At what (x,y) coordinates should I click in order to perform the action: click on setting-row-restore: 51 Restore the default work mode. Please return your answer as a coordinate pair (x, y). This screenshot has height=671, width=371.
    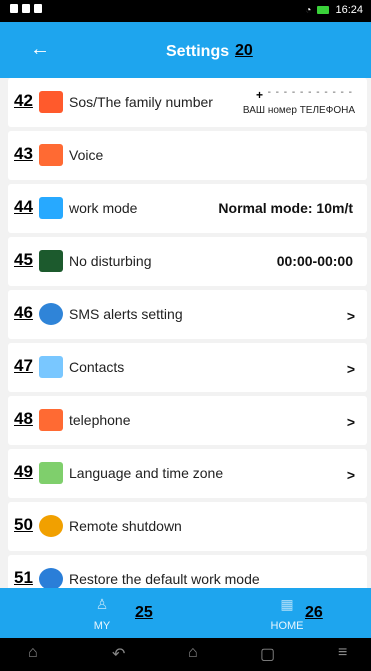
    Looking at the image, I should click on (187, 571).